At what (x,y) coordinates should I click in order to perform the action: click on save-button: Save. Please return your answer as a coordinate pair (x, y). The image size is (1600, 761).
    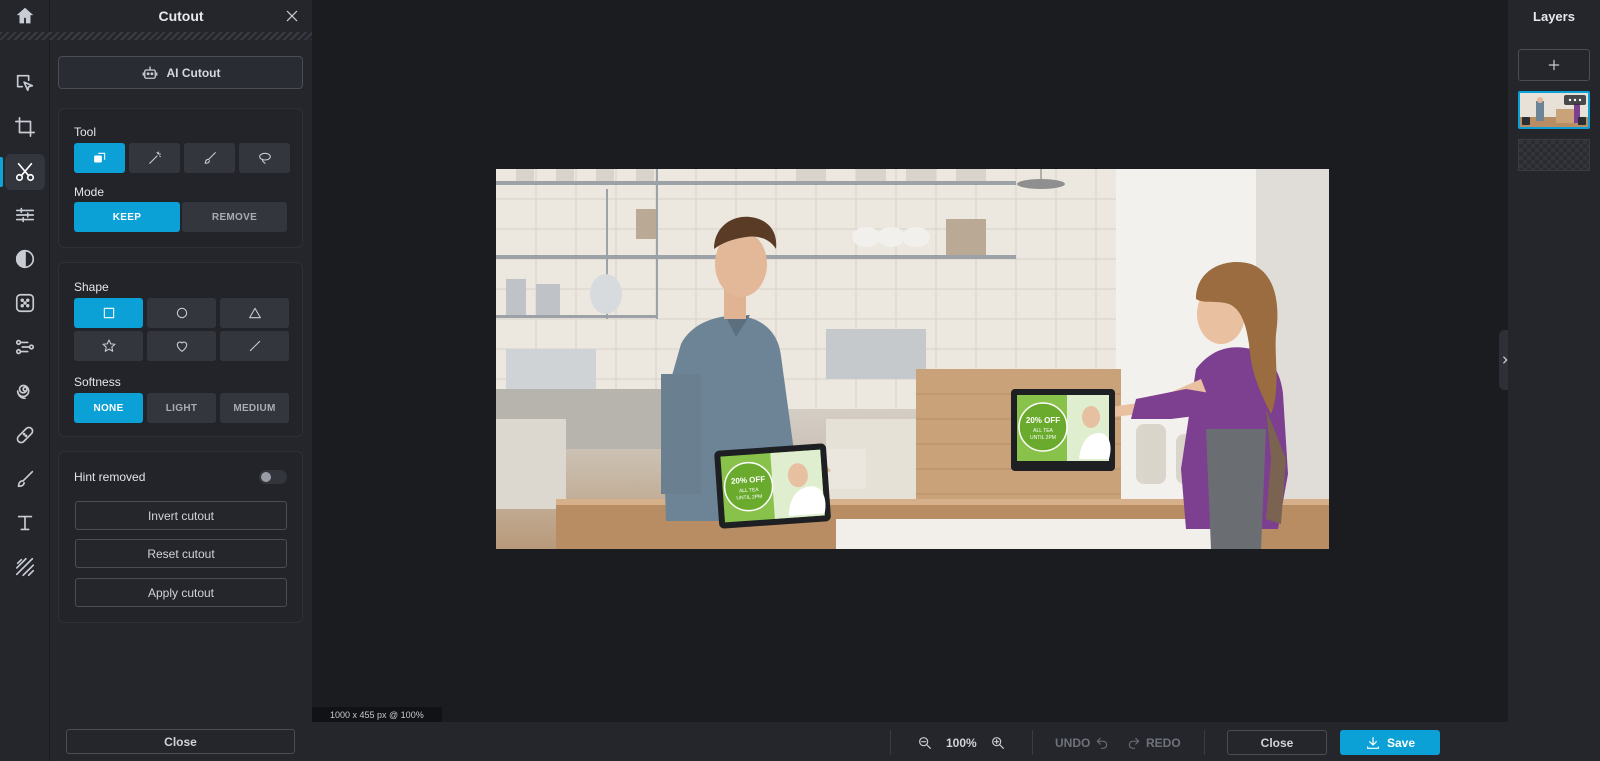
    Looking at the image, I should click on (1390, 742).